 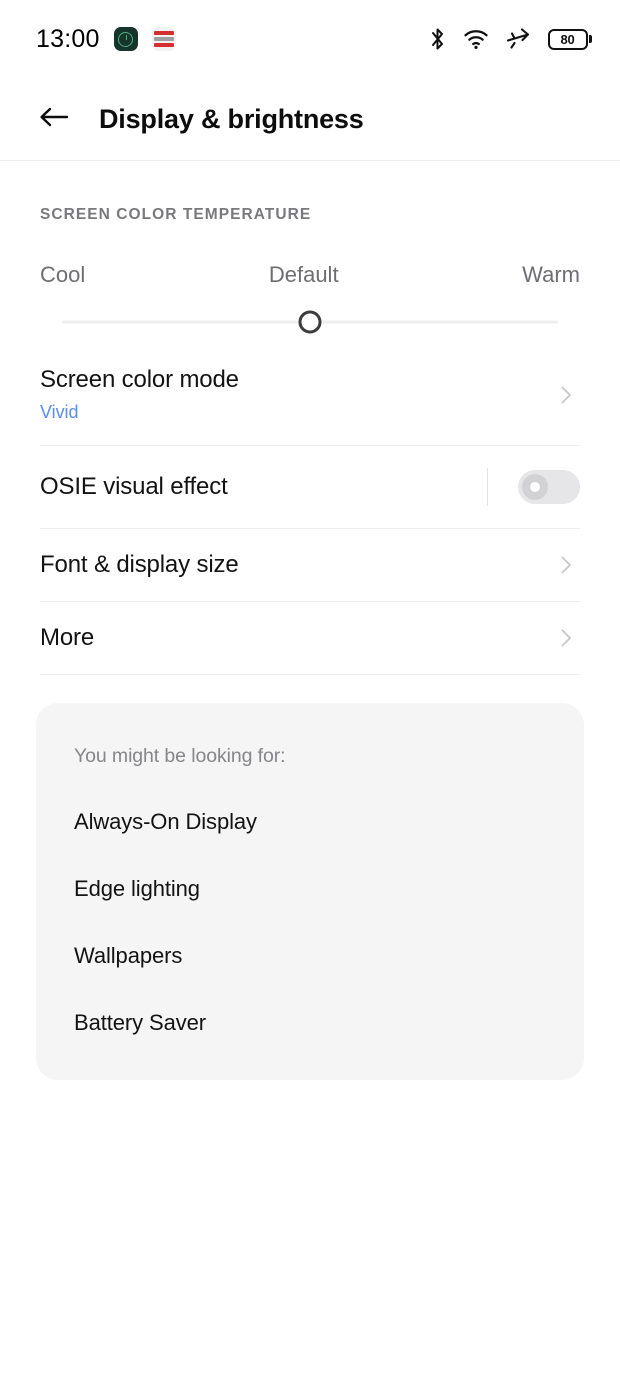 What do you see at coordinates (263, 487) in the screenshot?
I see `row-texts: OSIE visual effect` at bounding box center [263, 487].